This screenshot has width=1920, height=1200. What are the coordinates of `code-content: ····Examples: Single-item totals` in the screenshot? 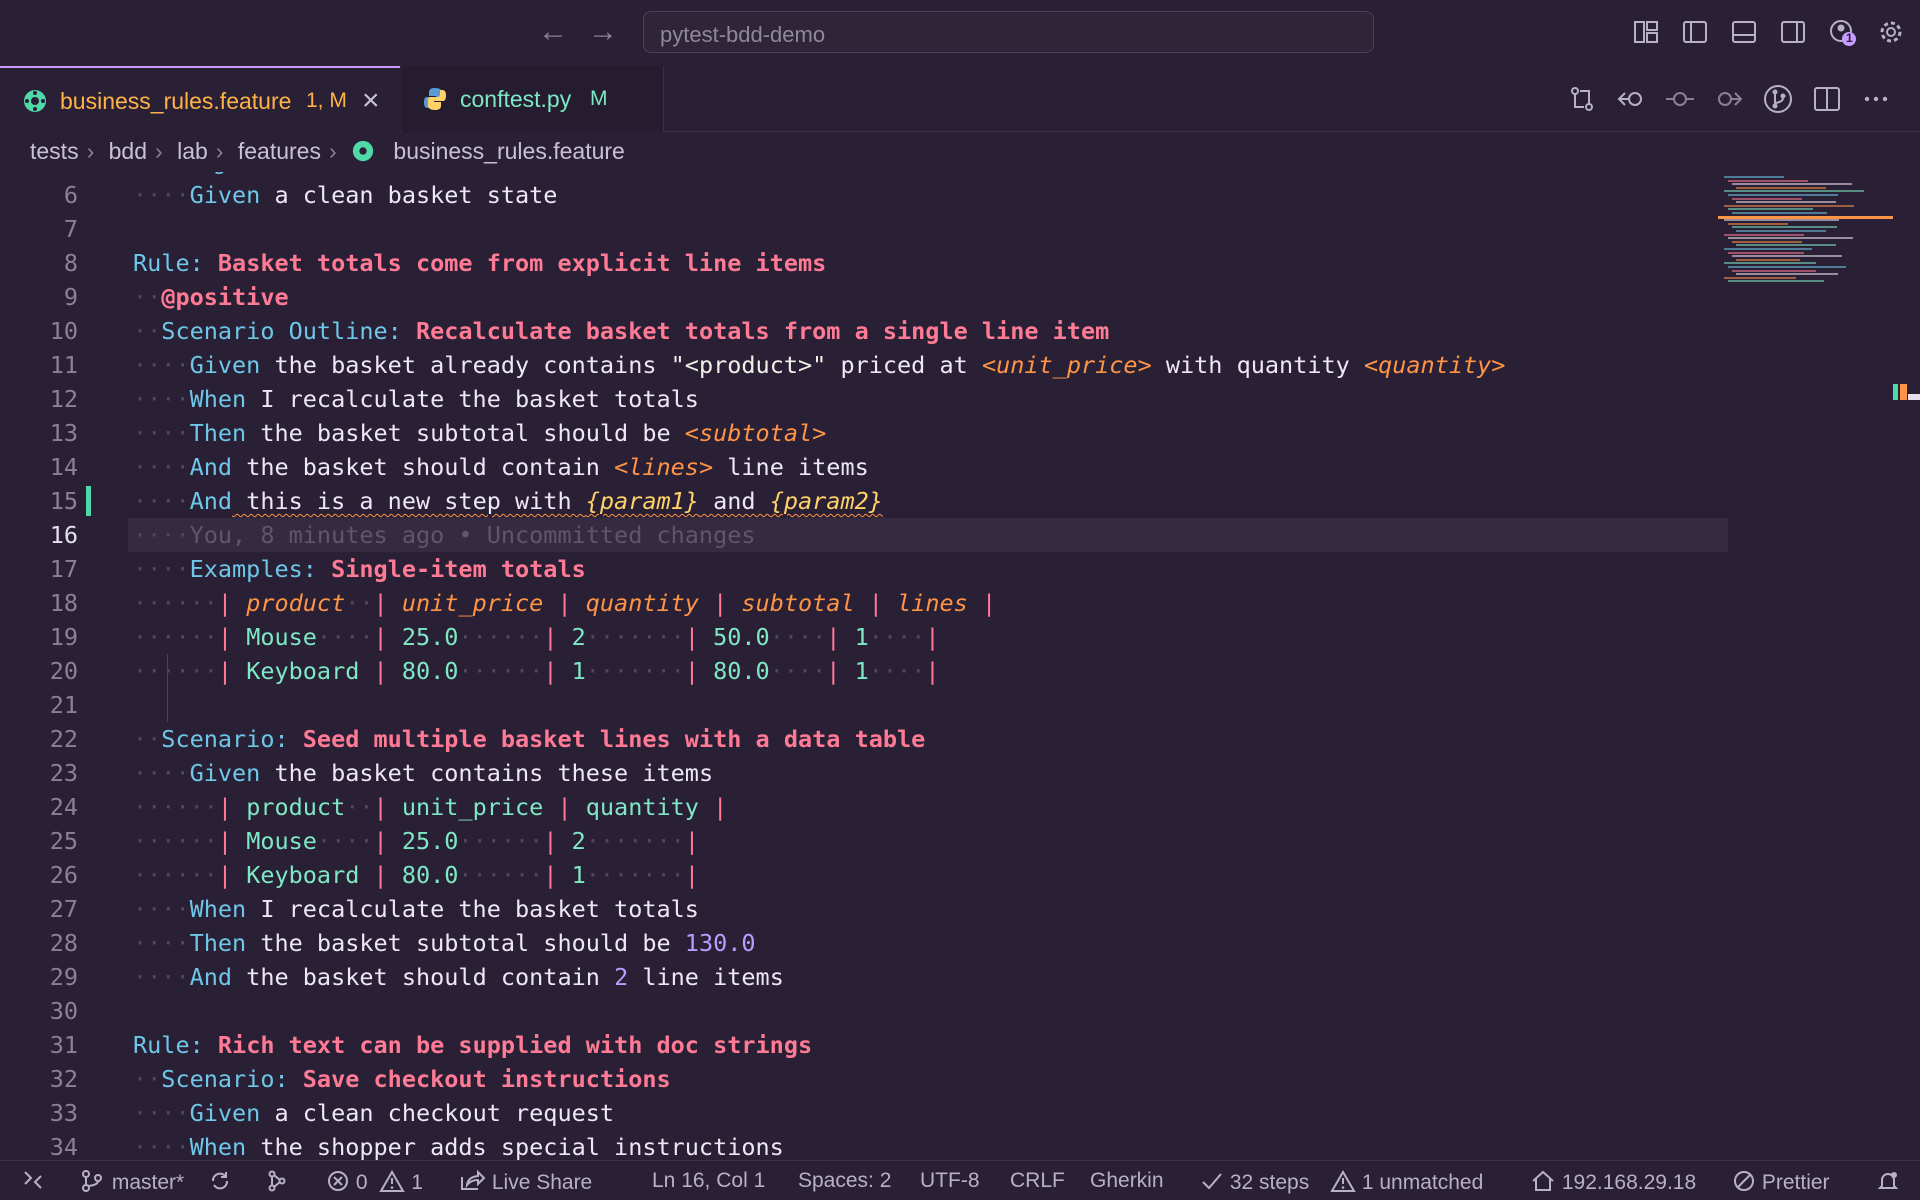 It's located at (359, 569).